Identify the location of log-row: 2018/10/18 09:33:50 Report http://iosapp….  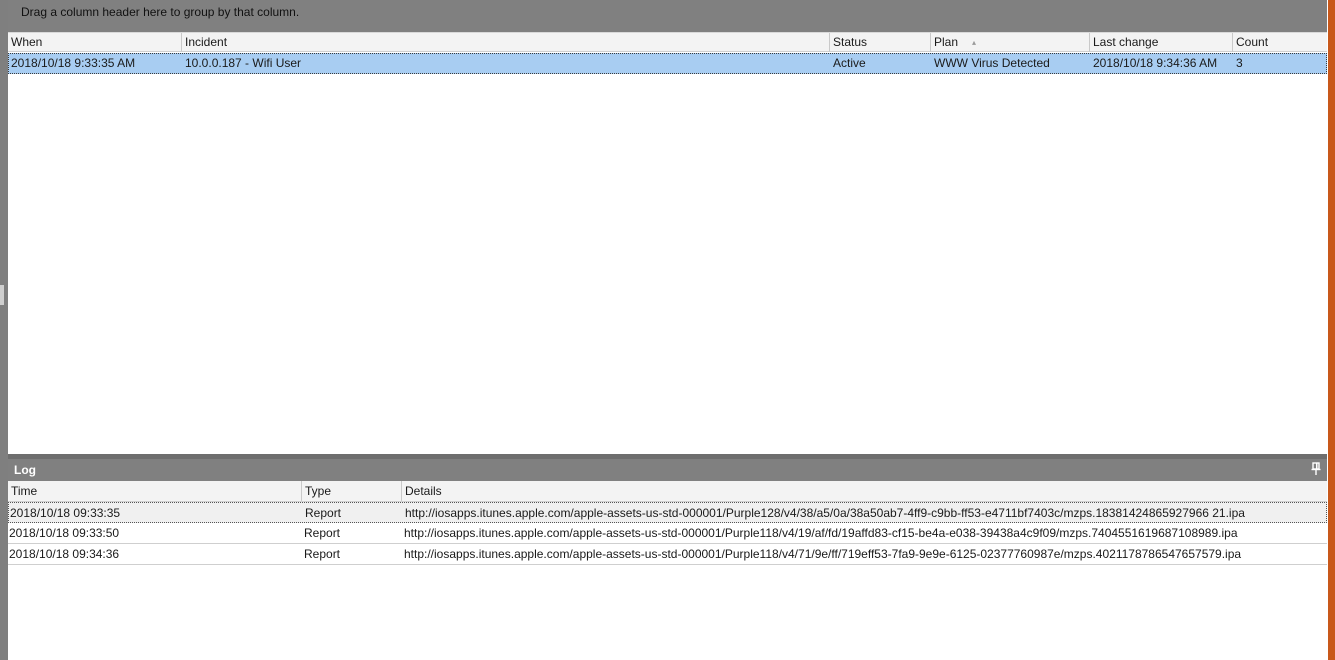
(667, 533).